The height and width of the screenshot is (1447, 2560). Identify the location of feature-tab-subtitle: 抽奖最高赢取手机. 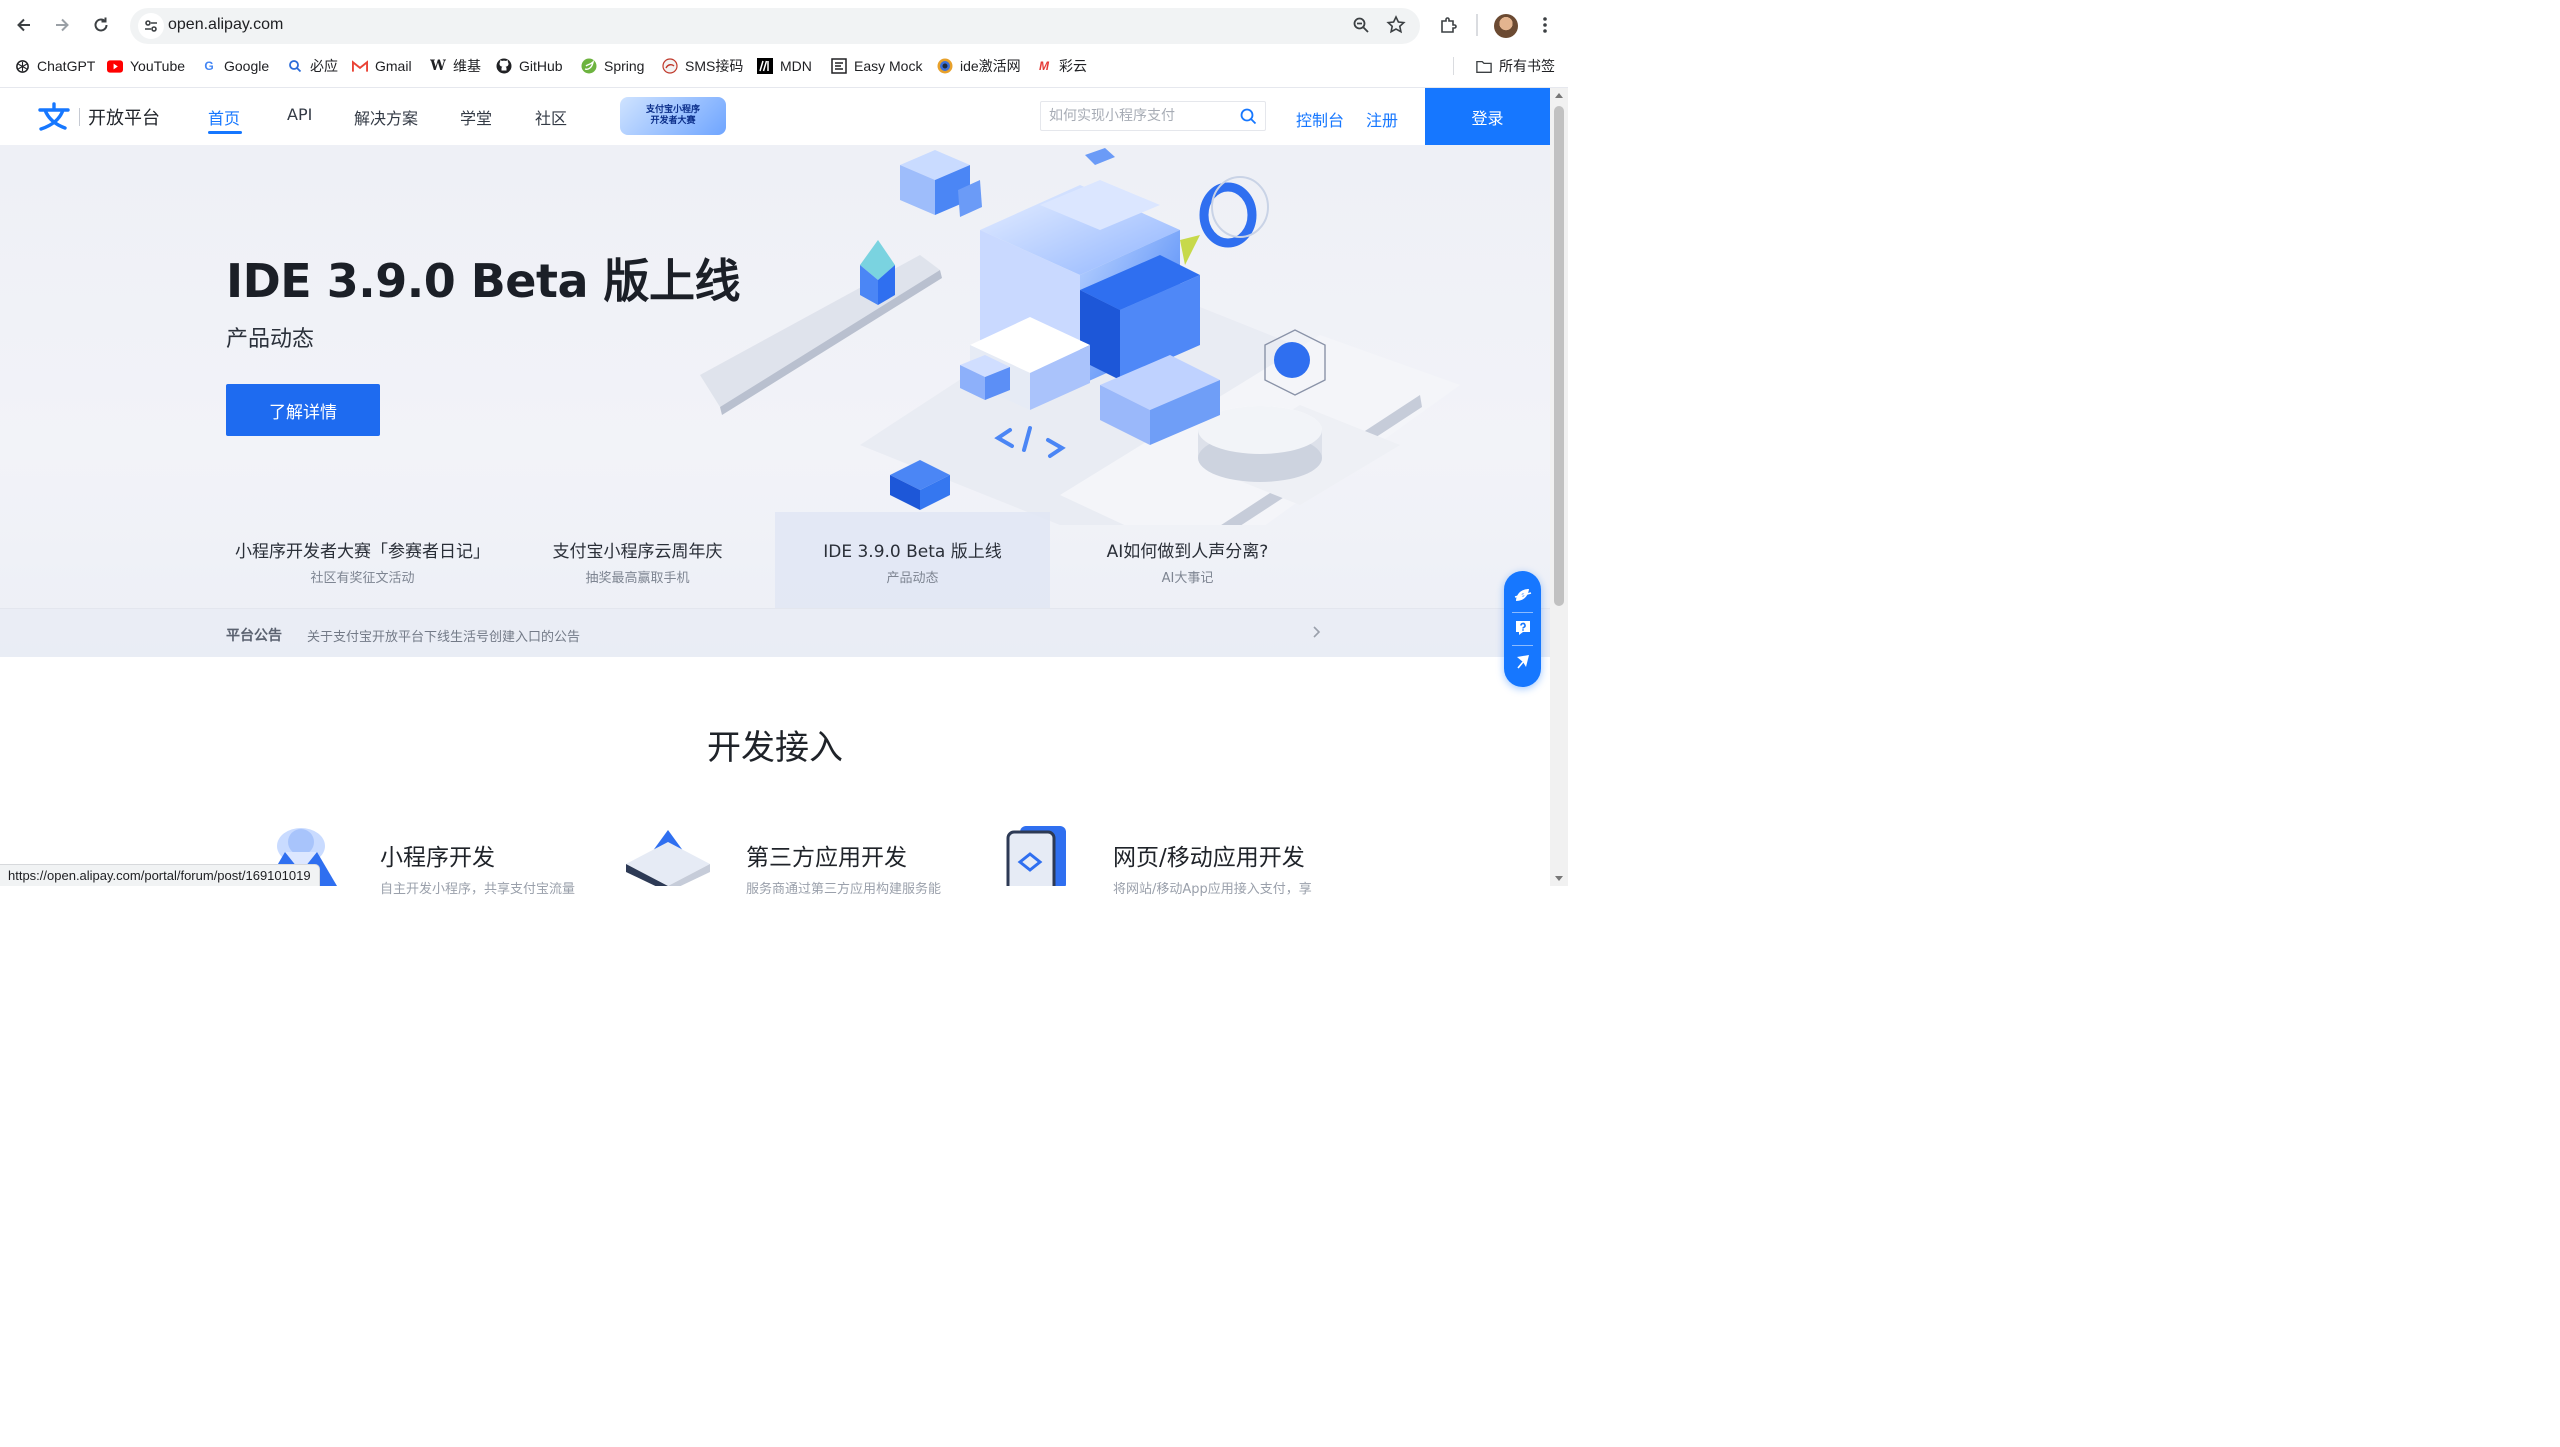
(637, 578).